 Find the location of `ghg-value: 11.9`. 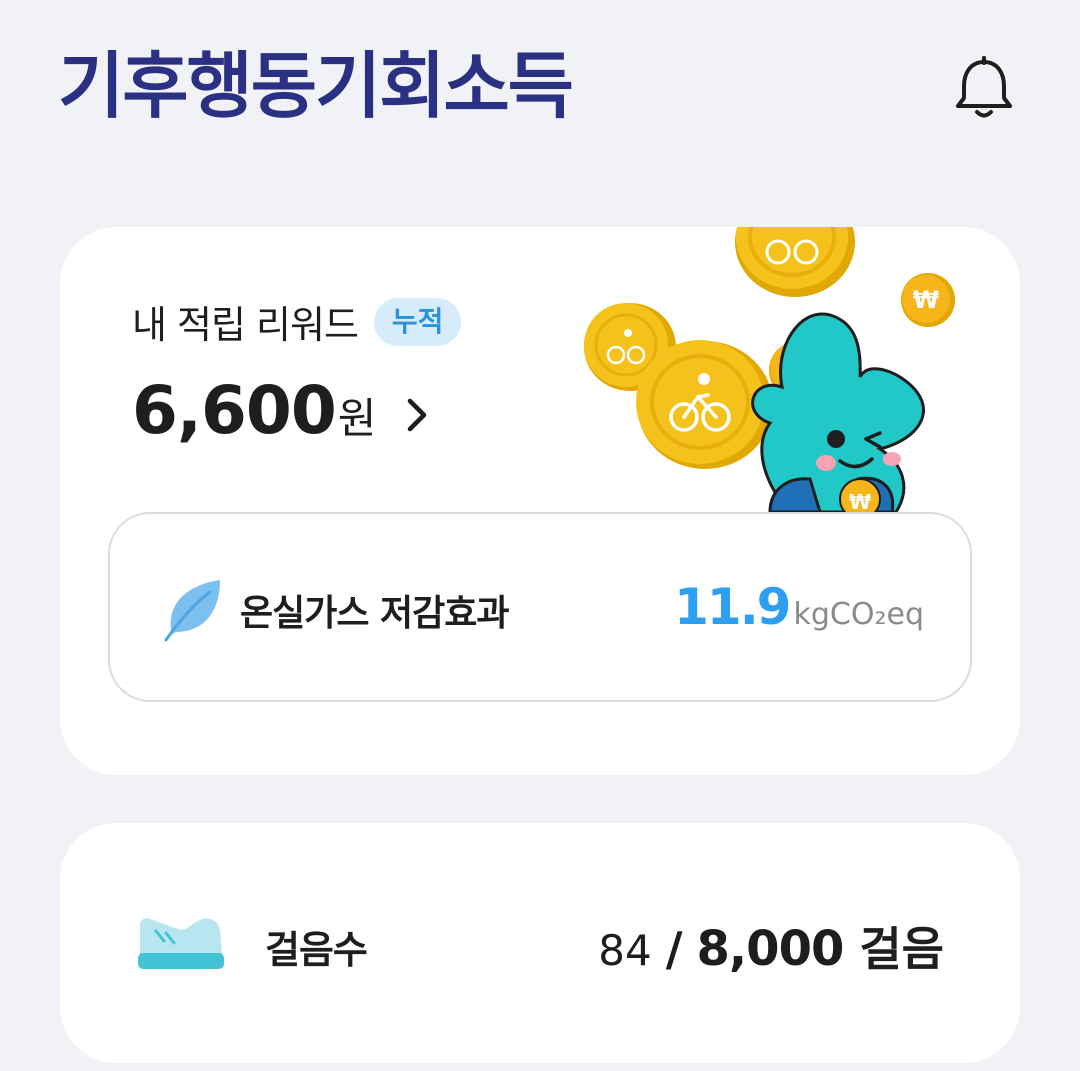

ghg-value: 11.9 is located at coordinates (732, 607).